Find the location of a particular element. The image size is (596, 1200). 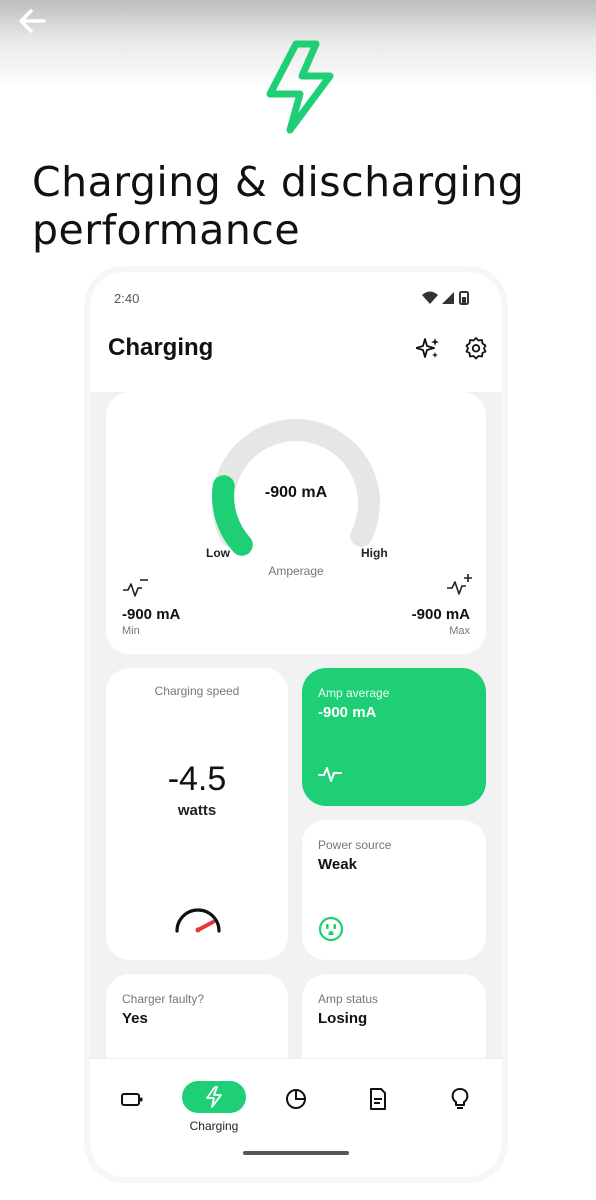

document-icon is located at coordinates (378, 1099).